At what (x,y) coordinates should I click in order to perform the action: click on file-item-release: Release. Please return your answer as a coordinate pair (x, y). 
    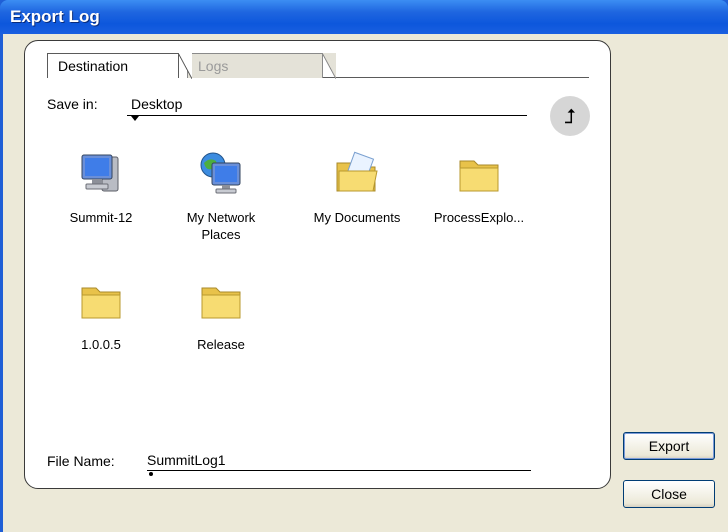
    Looking at the image, I should click on (221, 315).